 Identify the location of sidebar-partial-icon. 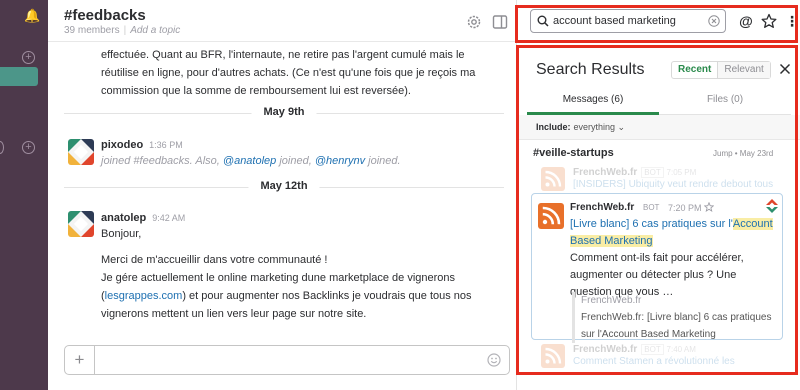
(2, 147).